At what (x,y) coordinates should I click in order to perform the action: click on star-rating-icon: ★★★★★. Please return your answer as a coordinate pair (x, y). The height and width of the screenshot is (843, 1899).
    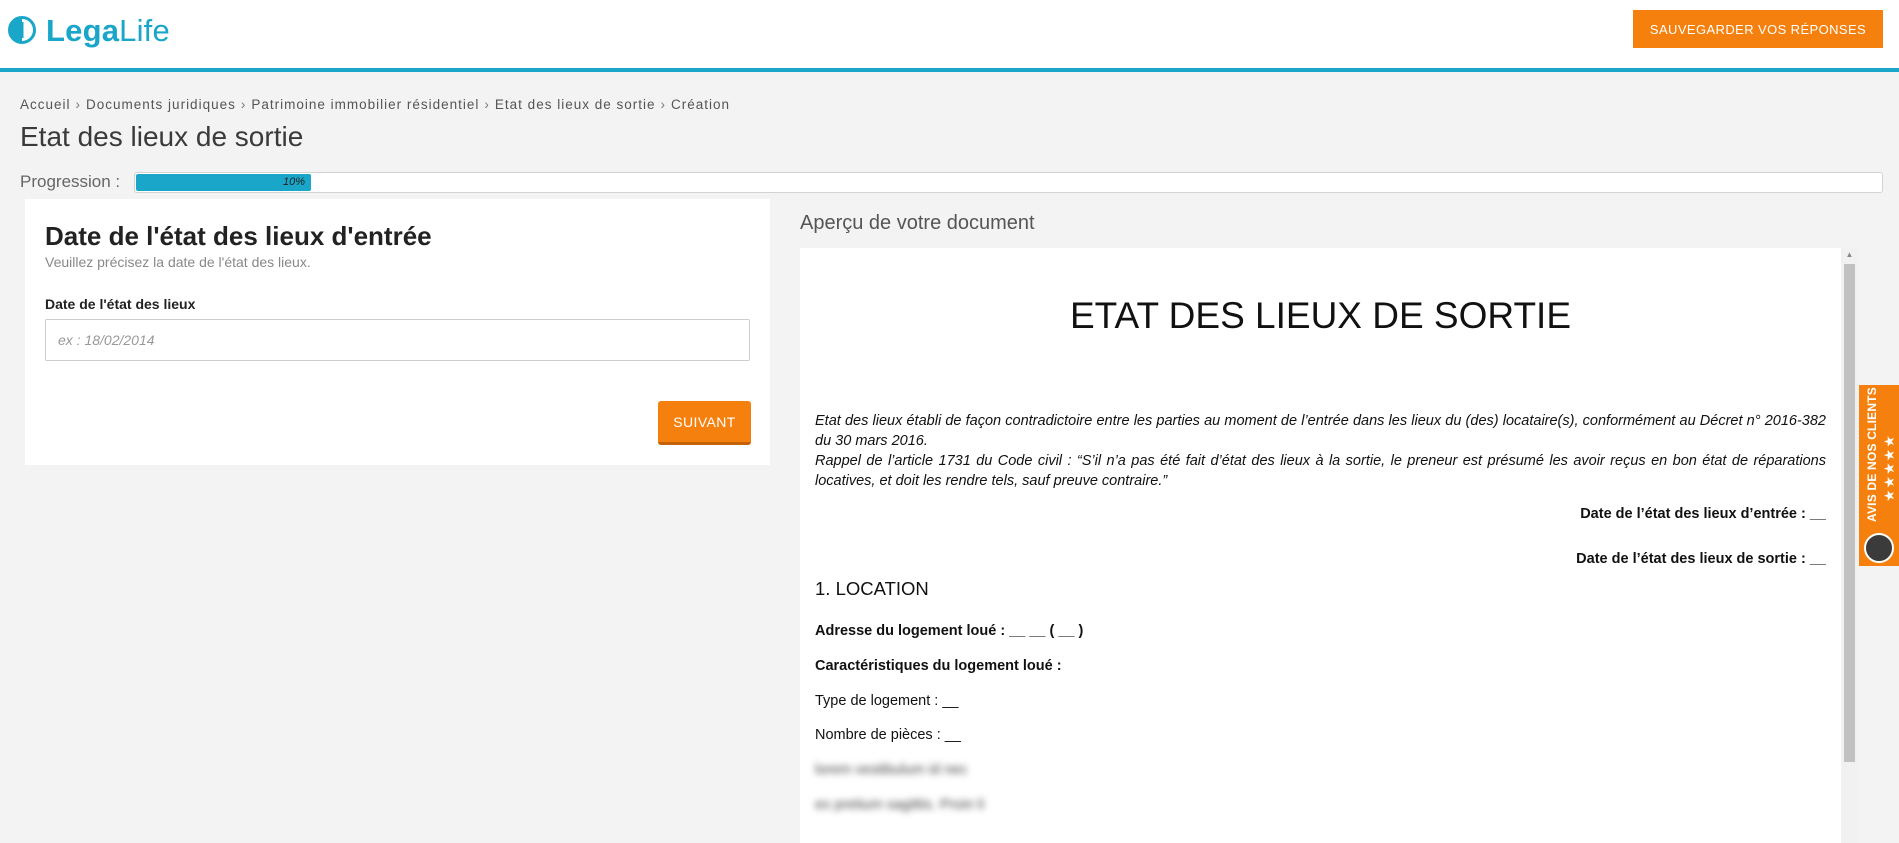
    Looking at the image, I should click on (1889, 468).